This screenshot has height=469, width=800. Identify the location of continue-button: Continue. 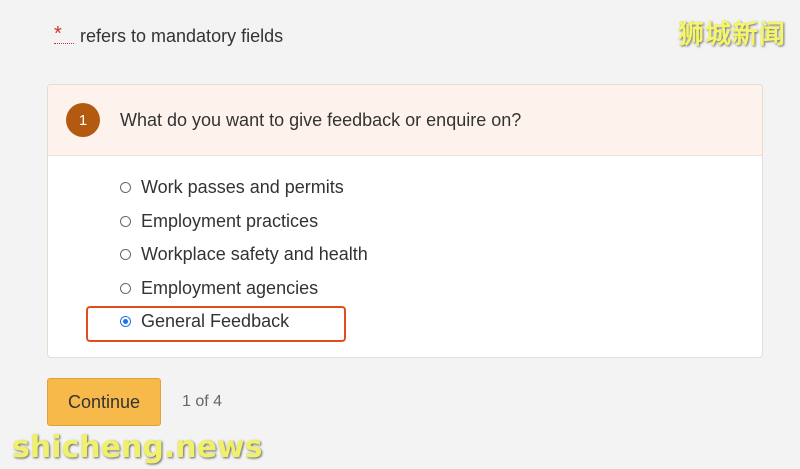
(104, 402).